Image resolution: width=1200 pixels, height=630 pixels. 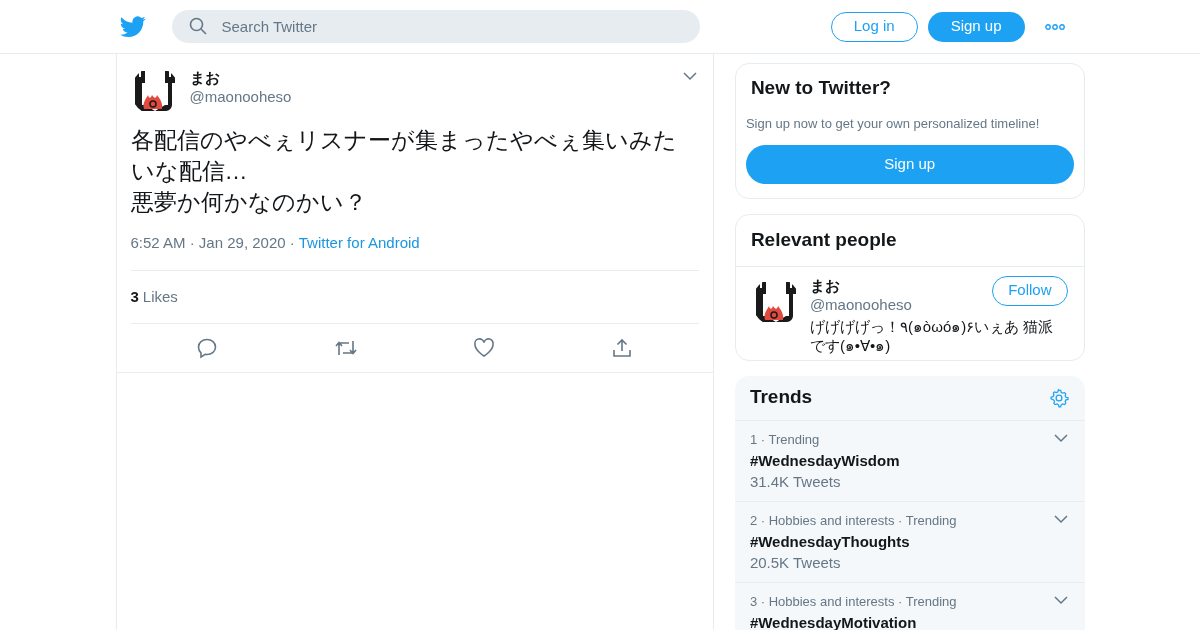 I want to click on trend-context: 3 · Hobbies and interests · Trending, so click(x=853, y=601).